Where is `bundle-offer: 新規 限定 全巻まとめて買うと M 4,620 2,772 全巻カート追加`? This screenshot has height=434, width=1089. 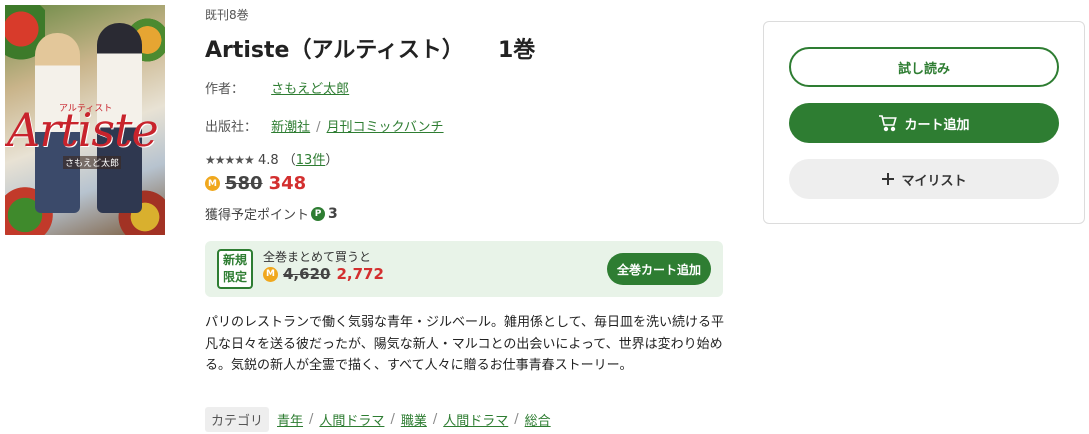 bundle-offer: 新規 限定 全巻まとめて買うと M 4,620 2,772 全巻カート追加 is located at coordinates (464, 269).